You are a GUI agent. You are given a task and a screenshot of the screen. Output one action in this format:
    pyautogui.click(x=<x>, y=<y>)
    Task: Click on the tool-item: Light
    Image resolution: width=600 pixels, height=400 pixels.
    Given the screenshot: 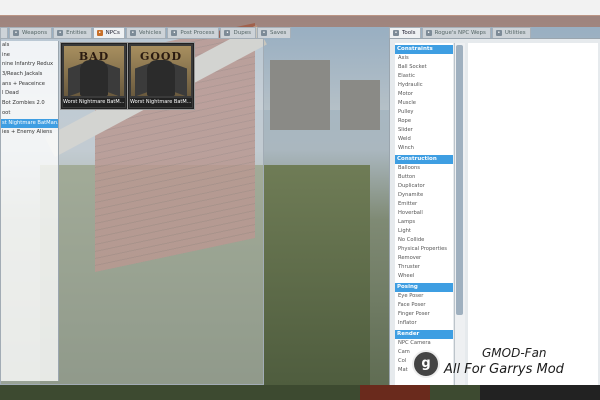 What is the action you would take?
    pyautogui.click(x=424, y=231)
    